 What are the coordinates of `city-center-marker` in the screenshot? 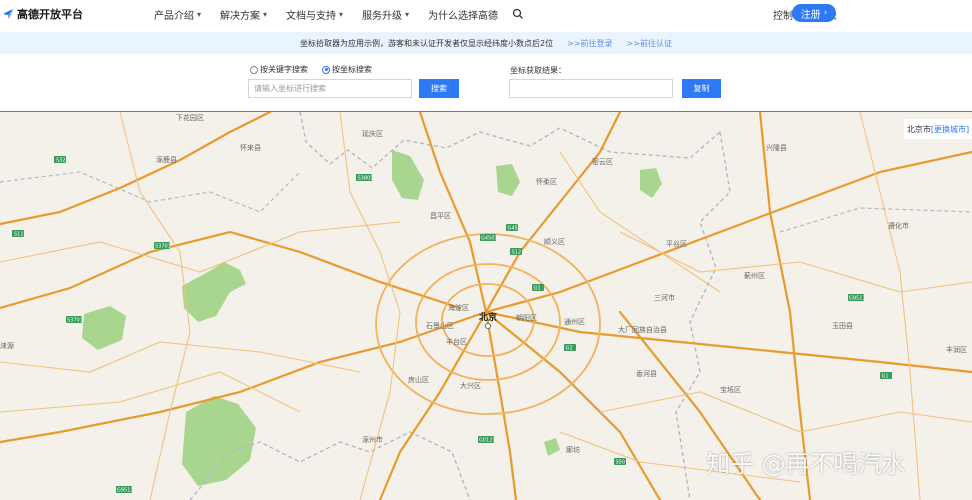 It's located at (488, 326).